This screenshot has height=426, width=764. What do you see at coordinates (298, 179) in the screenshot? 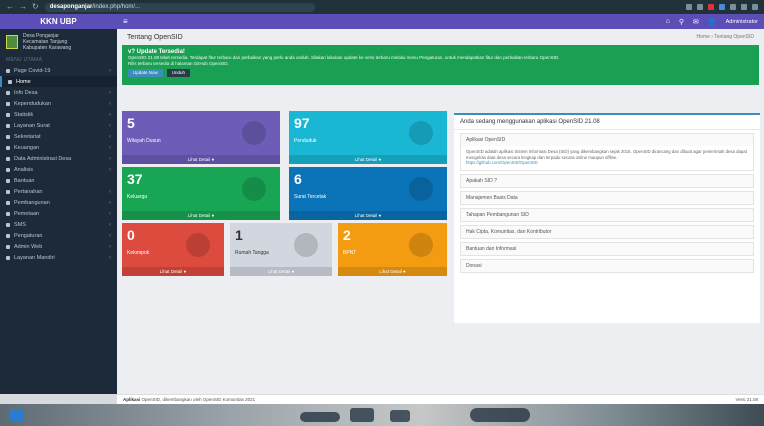
I see `stat-value: 6` at bounding box center [298, 179].